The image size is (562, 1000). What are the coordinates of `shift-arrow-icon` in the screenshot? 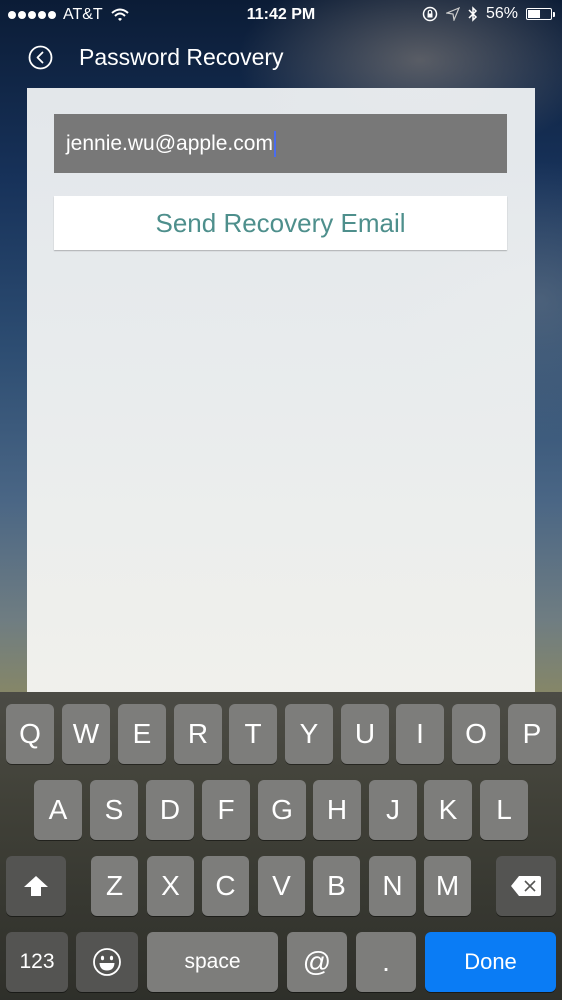 It's located at (36, 886).